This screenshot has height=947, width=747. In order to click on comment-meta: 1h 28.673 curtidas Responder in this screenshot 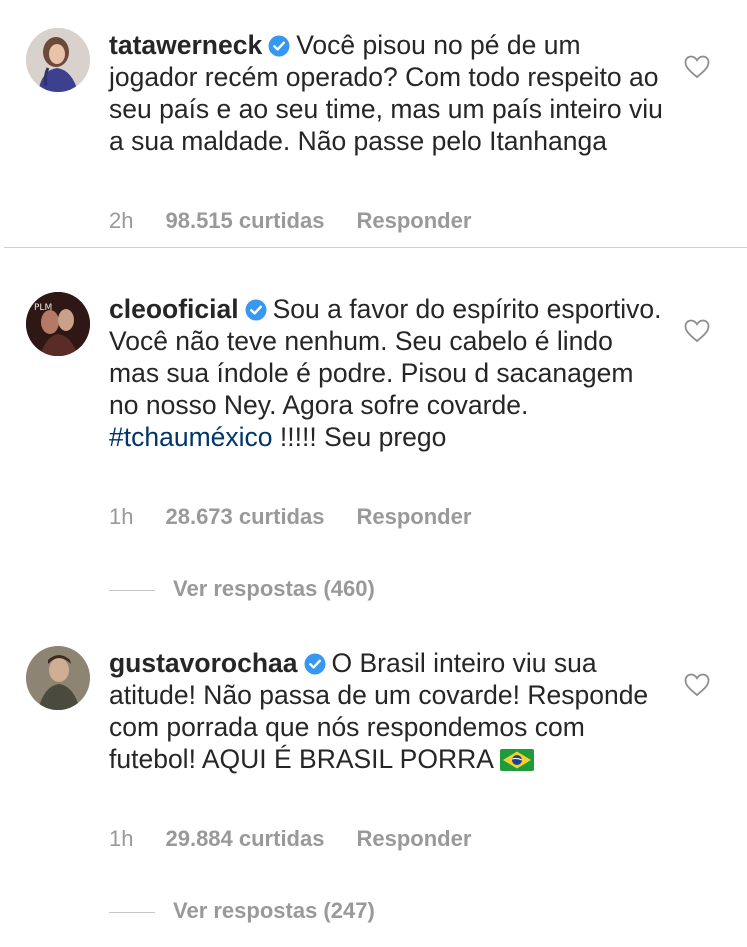, I will do `click(306, 517)`.